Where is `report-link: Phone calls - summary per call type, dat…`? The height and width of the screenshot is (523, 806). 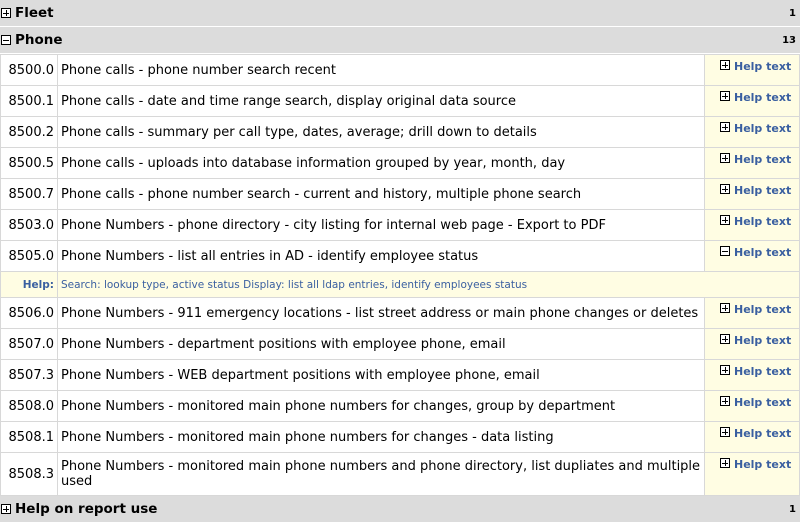
report-link: Phone calls - summary per call type, dat… is located at coordinates (381, 132).